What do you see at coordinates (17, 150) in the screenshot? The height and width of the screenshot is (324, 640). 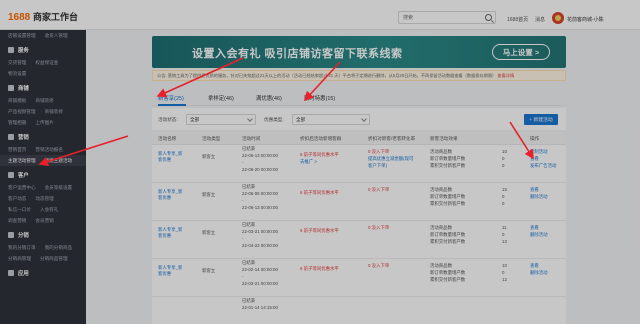 I see `sidebar-item: 营销首页` at bounding box center [17, 150].